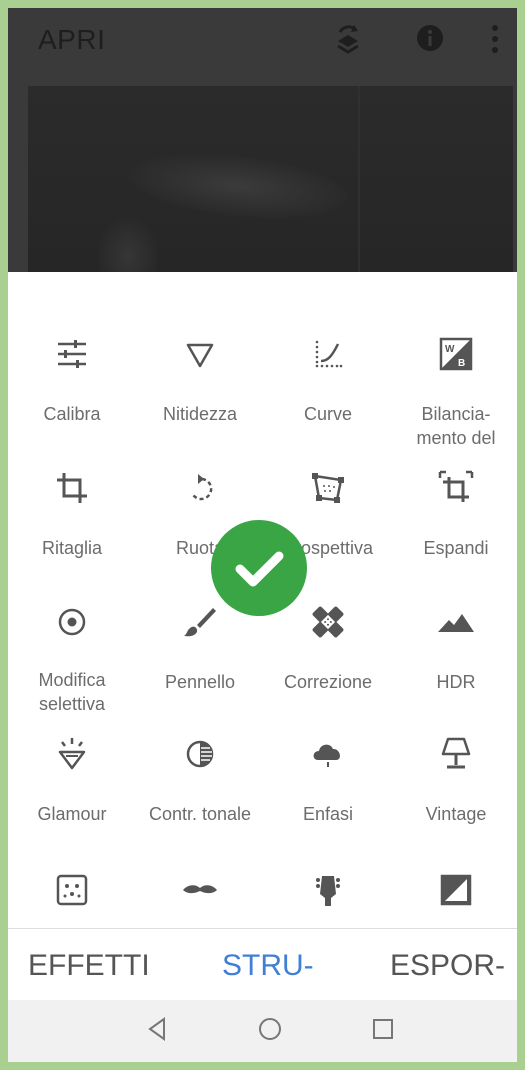 This screenshot has width=525, height=1070. Describe the element at coordinates (200, 814) in the screenshot. I see `tool-label: Contr. tonale` at that location.